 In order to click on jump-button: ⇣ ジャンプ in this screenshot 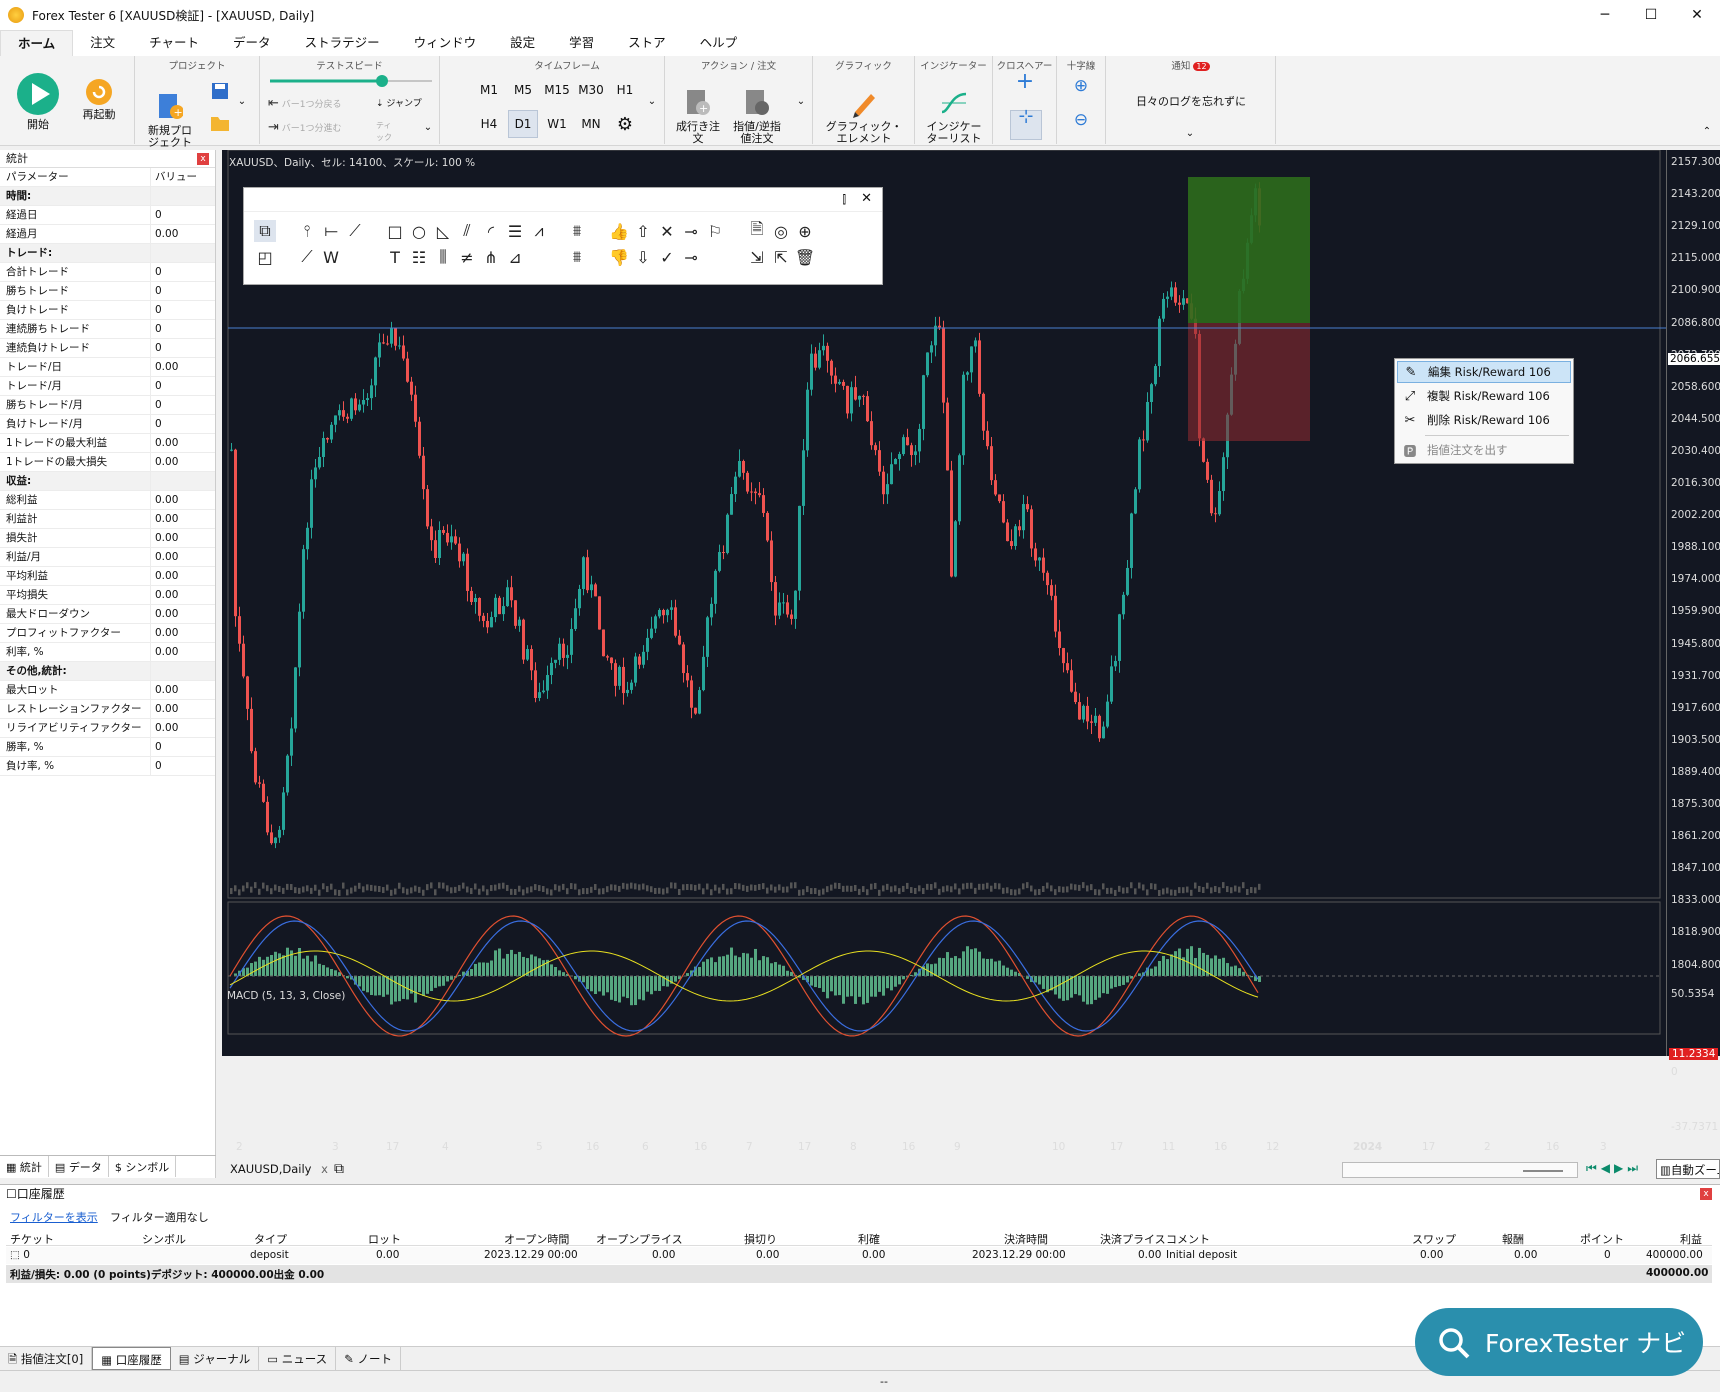, I will do `click(406, 104)`.